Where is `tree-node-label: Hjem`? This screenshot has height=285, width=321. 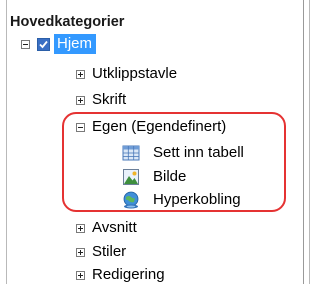 tree-node-label: Hjem is located at coordinates (75, 44).